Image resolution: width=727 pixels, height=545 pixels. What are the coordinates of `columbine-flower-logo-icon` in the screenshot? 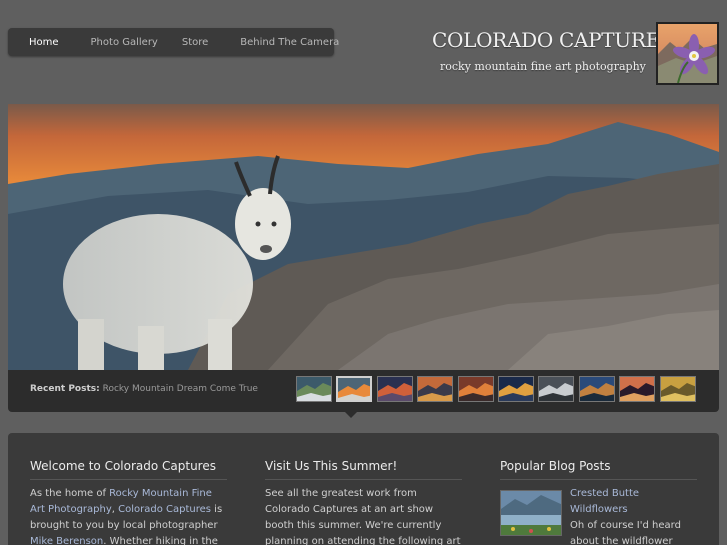 It's located at (687, 53).